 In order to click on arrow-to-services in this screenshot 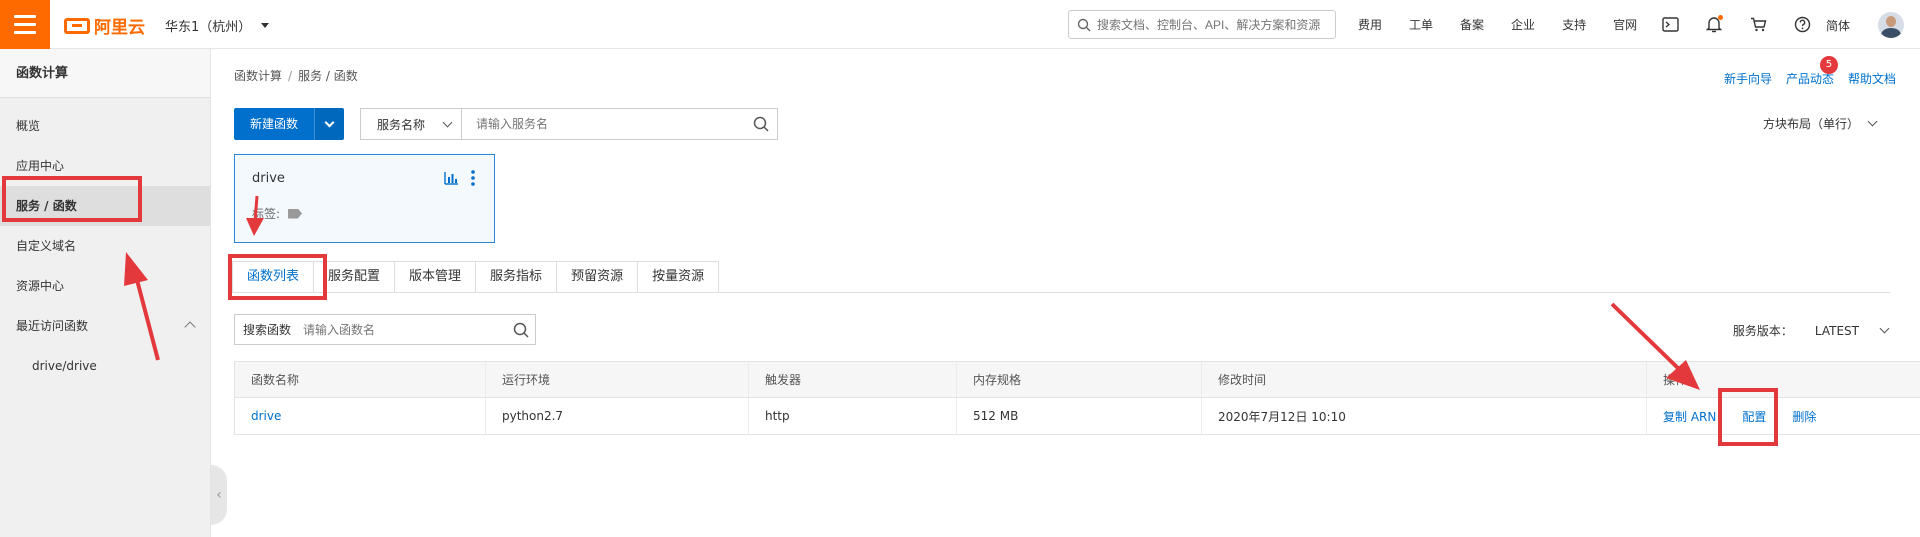, I will do `click(142, 306)`.